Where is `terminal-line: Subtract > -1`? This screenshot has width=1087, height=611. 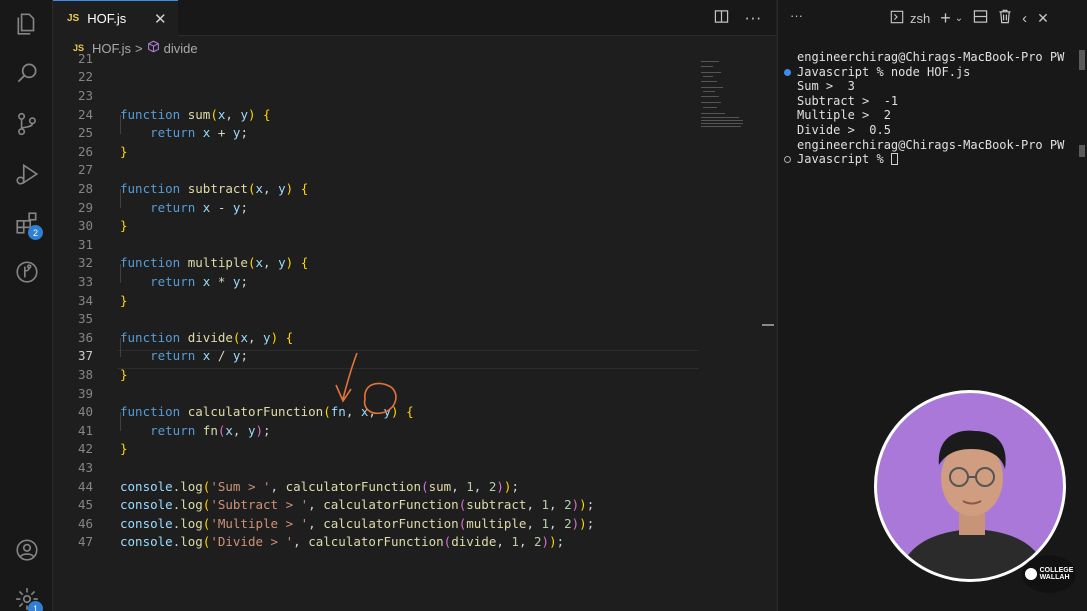 terminal-line: Subtract > -1 is located at coordinates (848, 100).